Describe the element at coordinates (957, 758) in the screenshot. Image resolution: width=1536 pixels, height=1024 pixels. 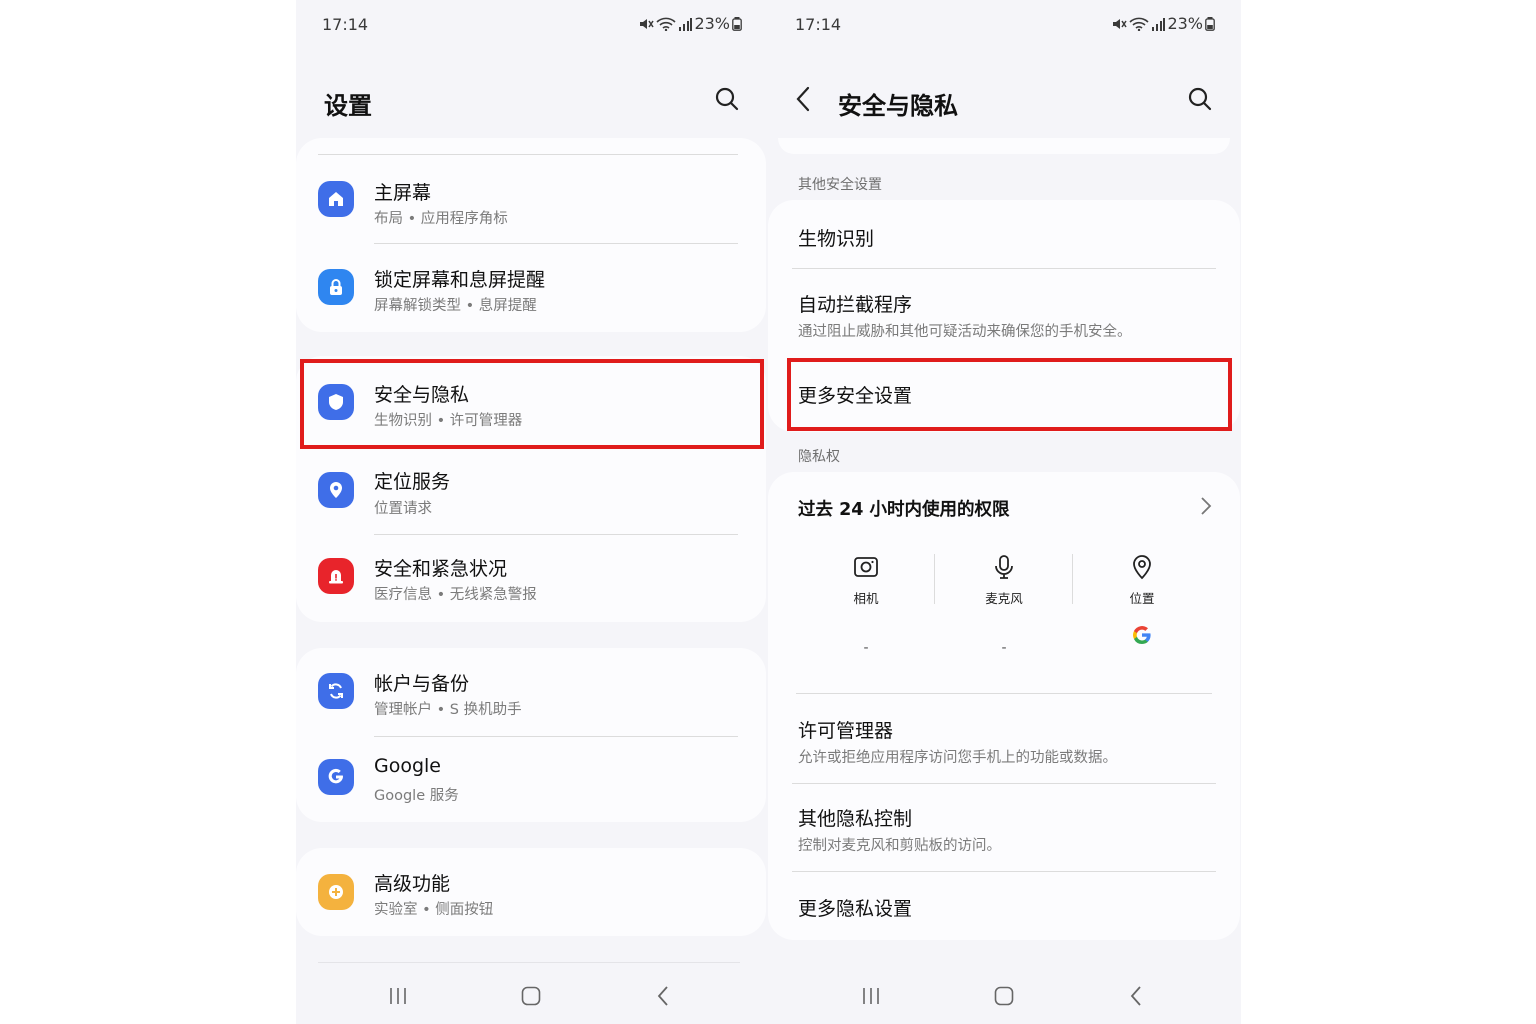
I see `item-subtitle: 允许或拒绝应用程序访问您手机上的功能或数据。` at that location.